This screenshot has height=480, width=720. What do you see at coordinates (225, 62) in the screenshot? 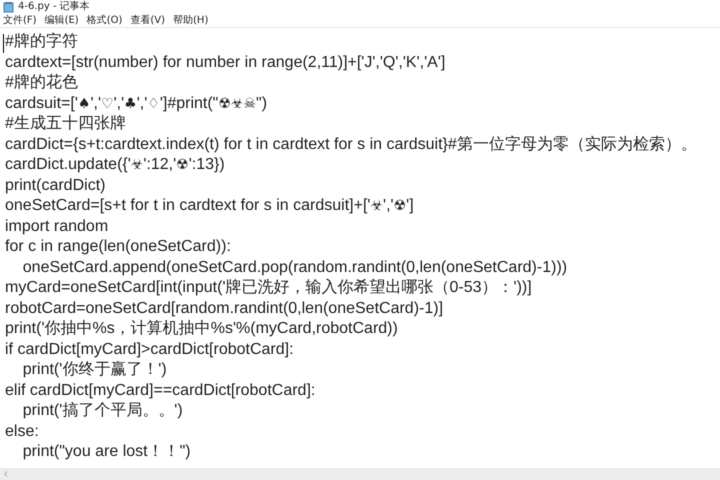
I see `code-line: cardtext=[str(number) for number in range(2,11)]+['J','Q','K','A']` at bounding box center [225, 62].